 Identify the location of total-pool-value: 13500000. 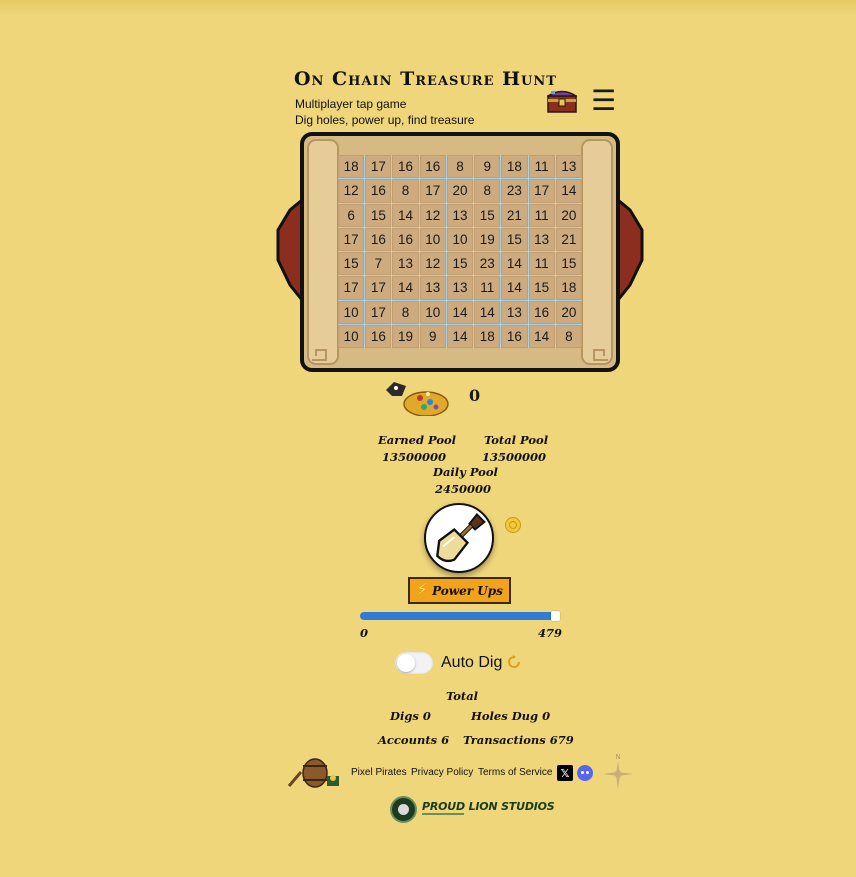
(514, 457).